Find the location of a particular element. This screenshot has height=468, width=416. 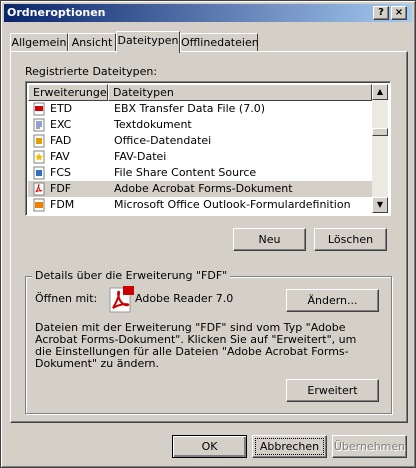

row-type: File Share Content Source is located at coordinates (185, 172).